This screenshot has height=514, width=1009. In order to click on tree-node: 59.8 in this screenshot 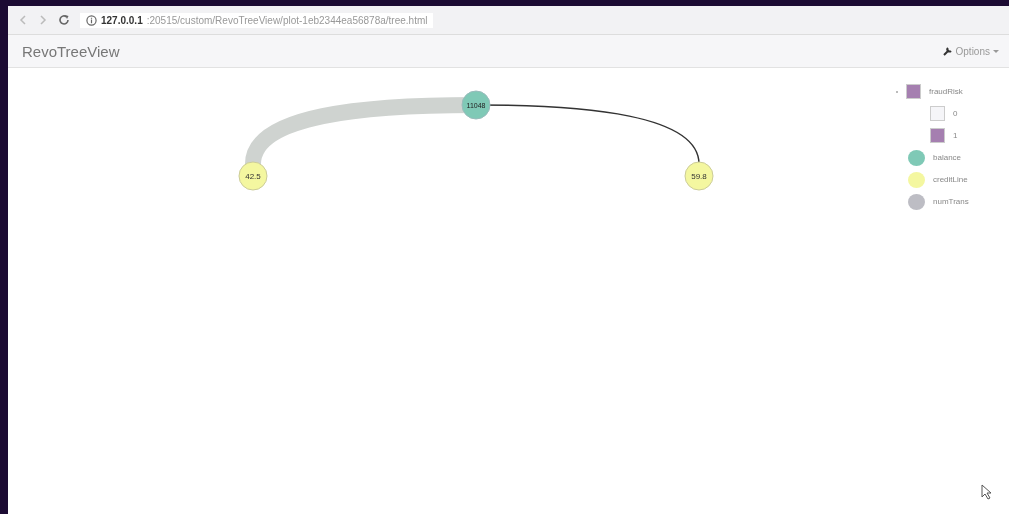, I will do `click(699, 176)`.